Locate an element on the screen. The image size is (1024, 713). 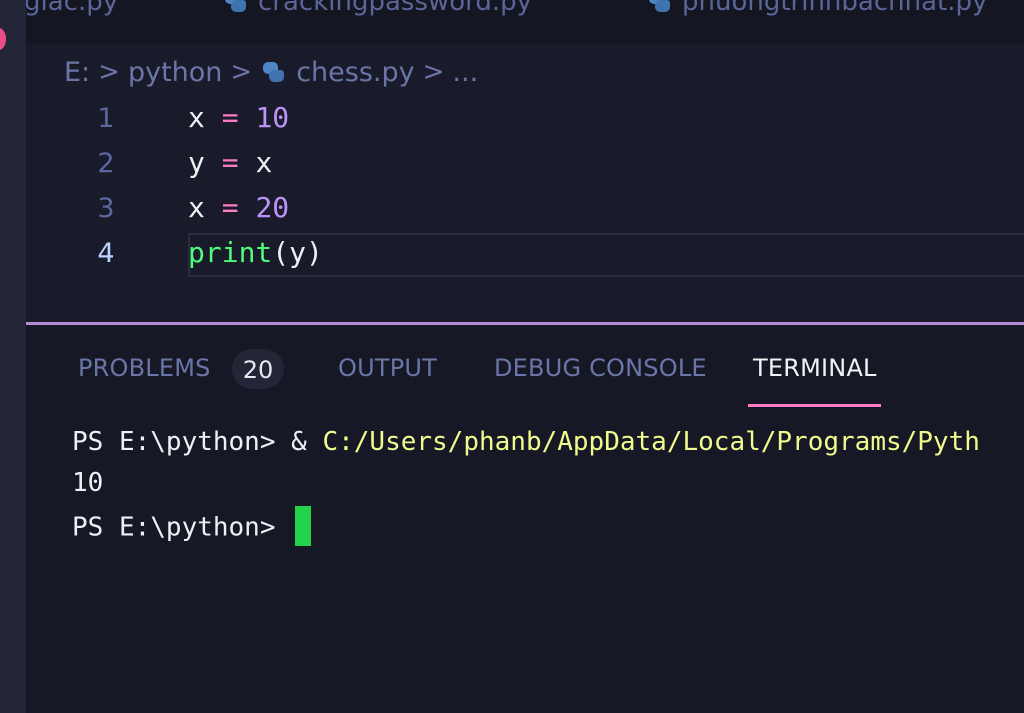
code-line: 2 y = x is located at coordinates (525, 163).